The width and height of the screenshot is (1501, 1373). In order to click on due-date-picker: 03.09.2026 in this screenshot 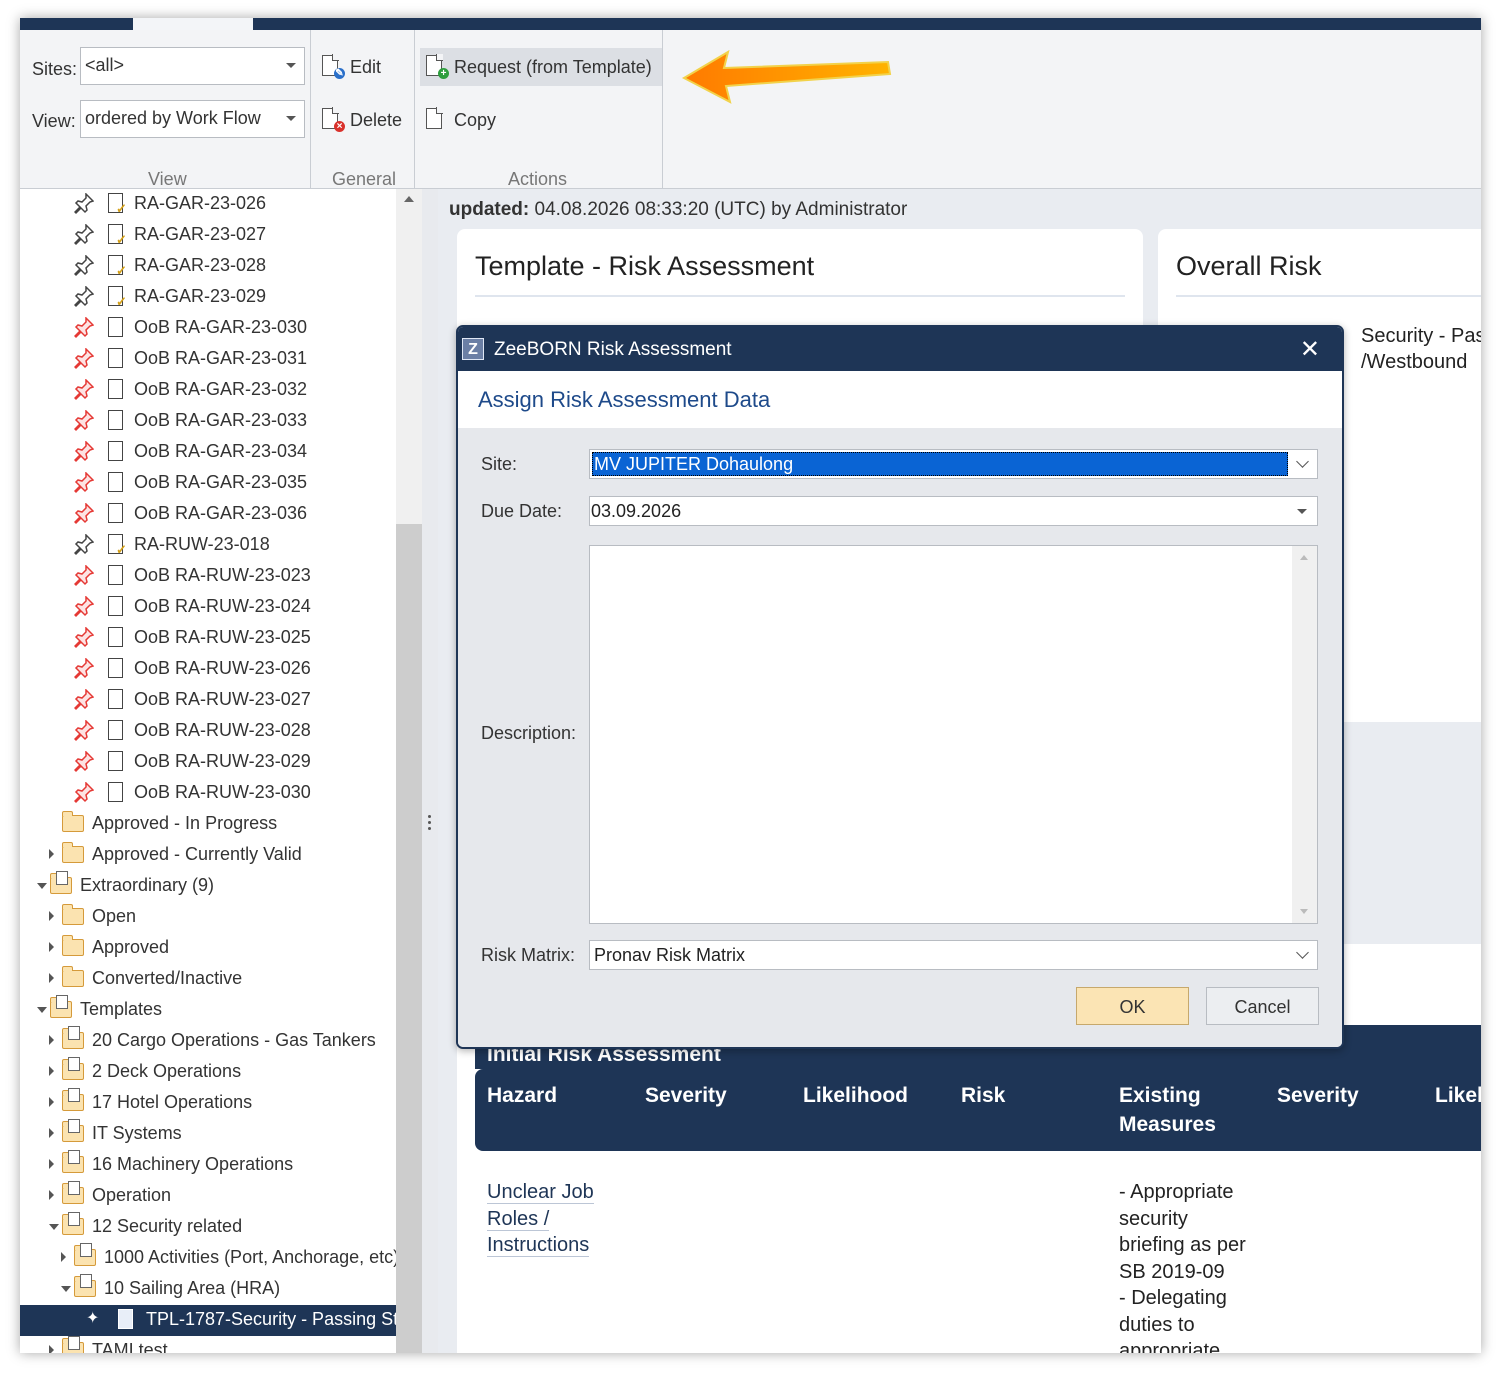, I will do `click(953, 511)`.